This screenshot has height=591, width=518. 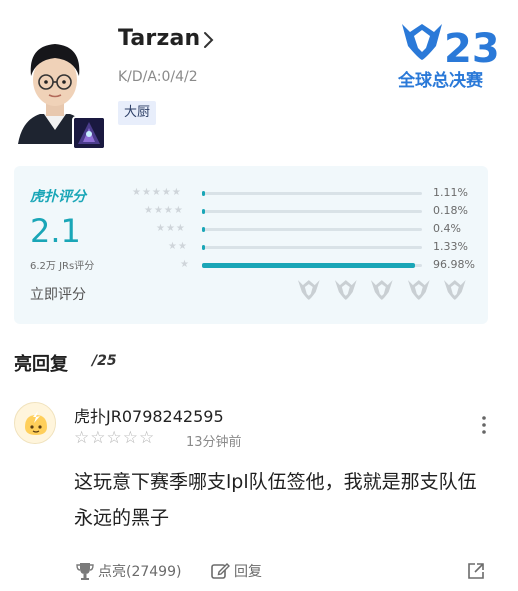 I want to click on reply-button: 回复, so click(x=236, y=571).